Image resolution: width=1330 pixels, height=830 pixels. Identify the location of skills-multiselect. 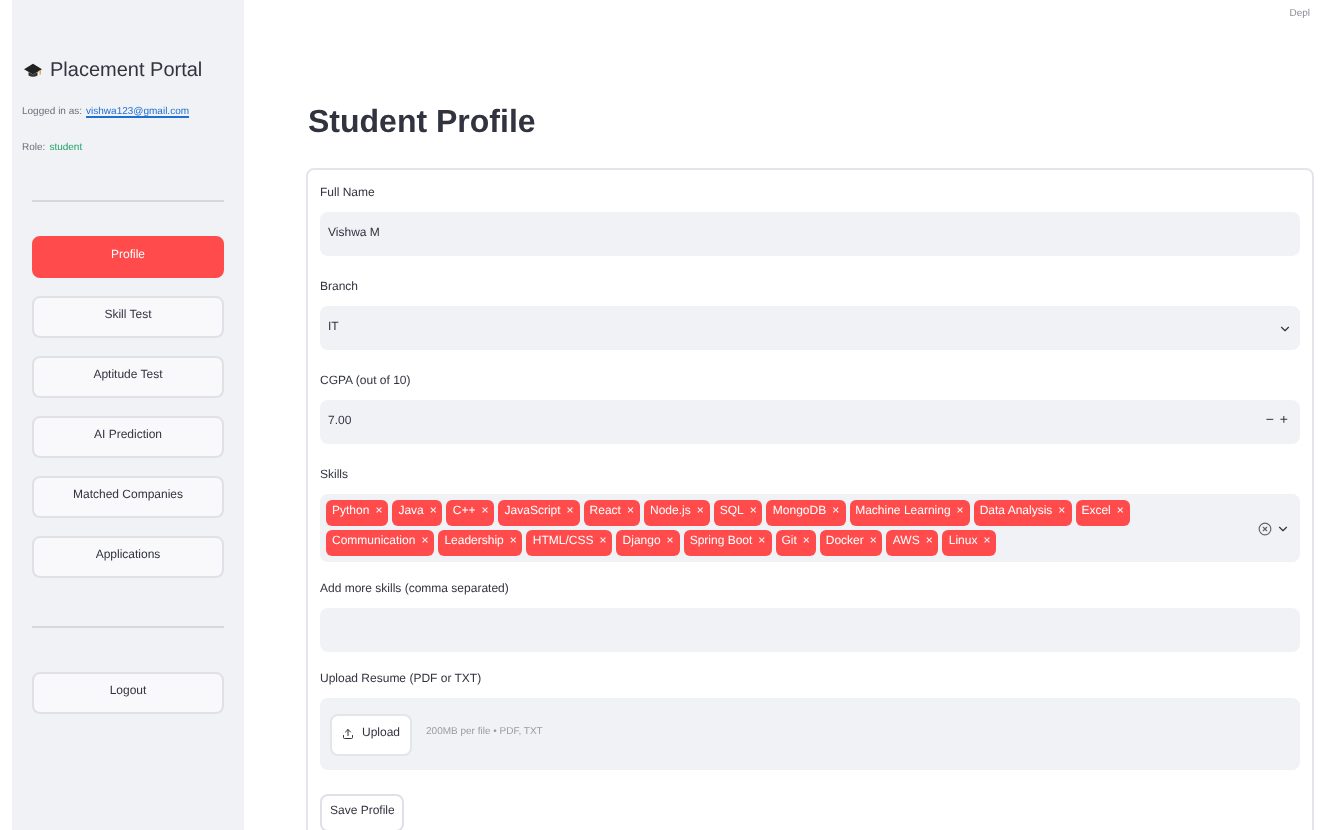
(810, 528).